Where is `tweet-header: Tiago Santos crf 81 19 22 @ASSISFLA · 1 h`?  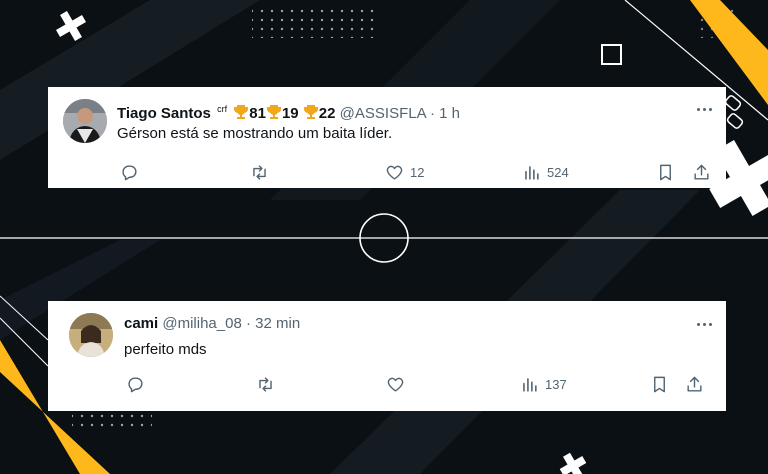
tweet-header: Tiago Santos crf 81 19 22 @ASSISFLA · 1 h is located at coordinates (288, 111).